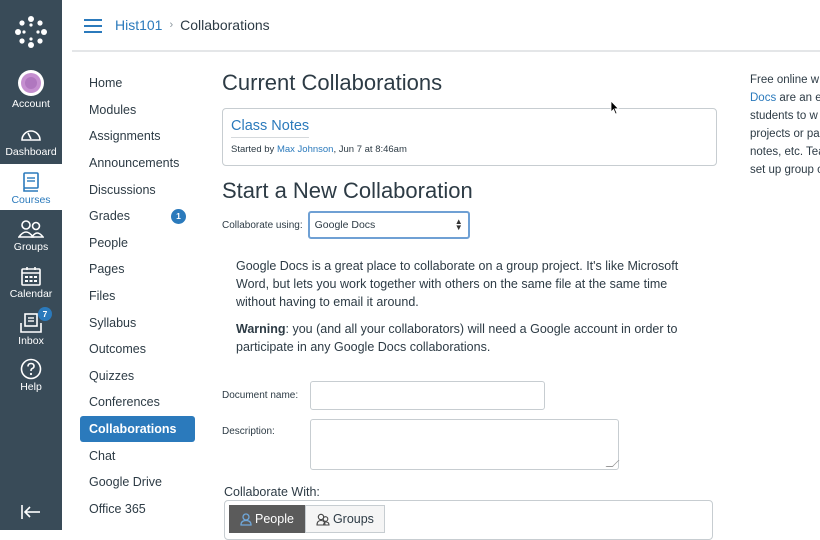 Image resolution: width=820 pixels, height=540 pixels. Describe the element at coordinates (458, 224) in the screenshot. I see `select-arrows-icon: ▲ ▼` at that location.